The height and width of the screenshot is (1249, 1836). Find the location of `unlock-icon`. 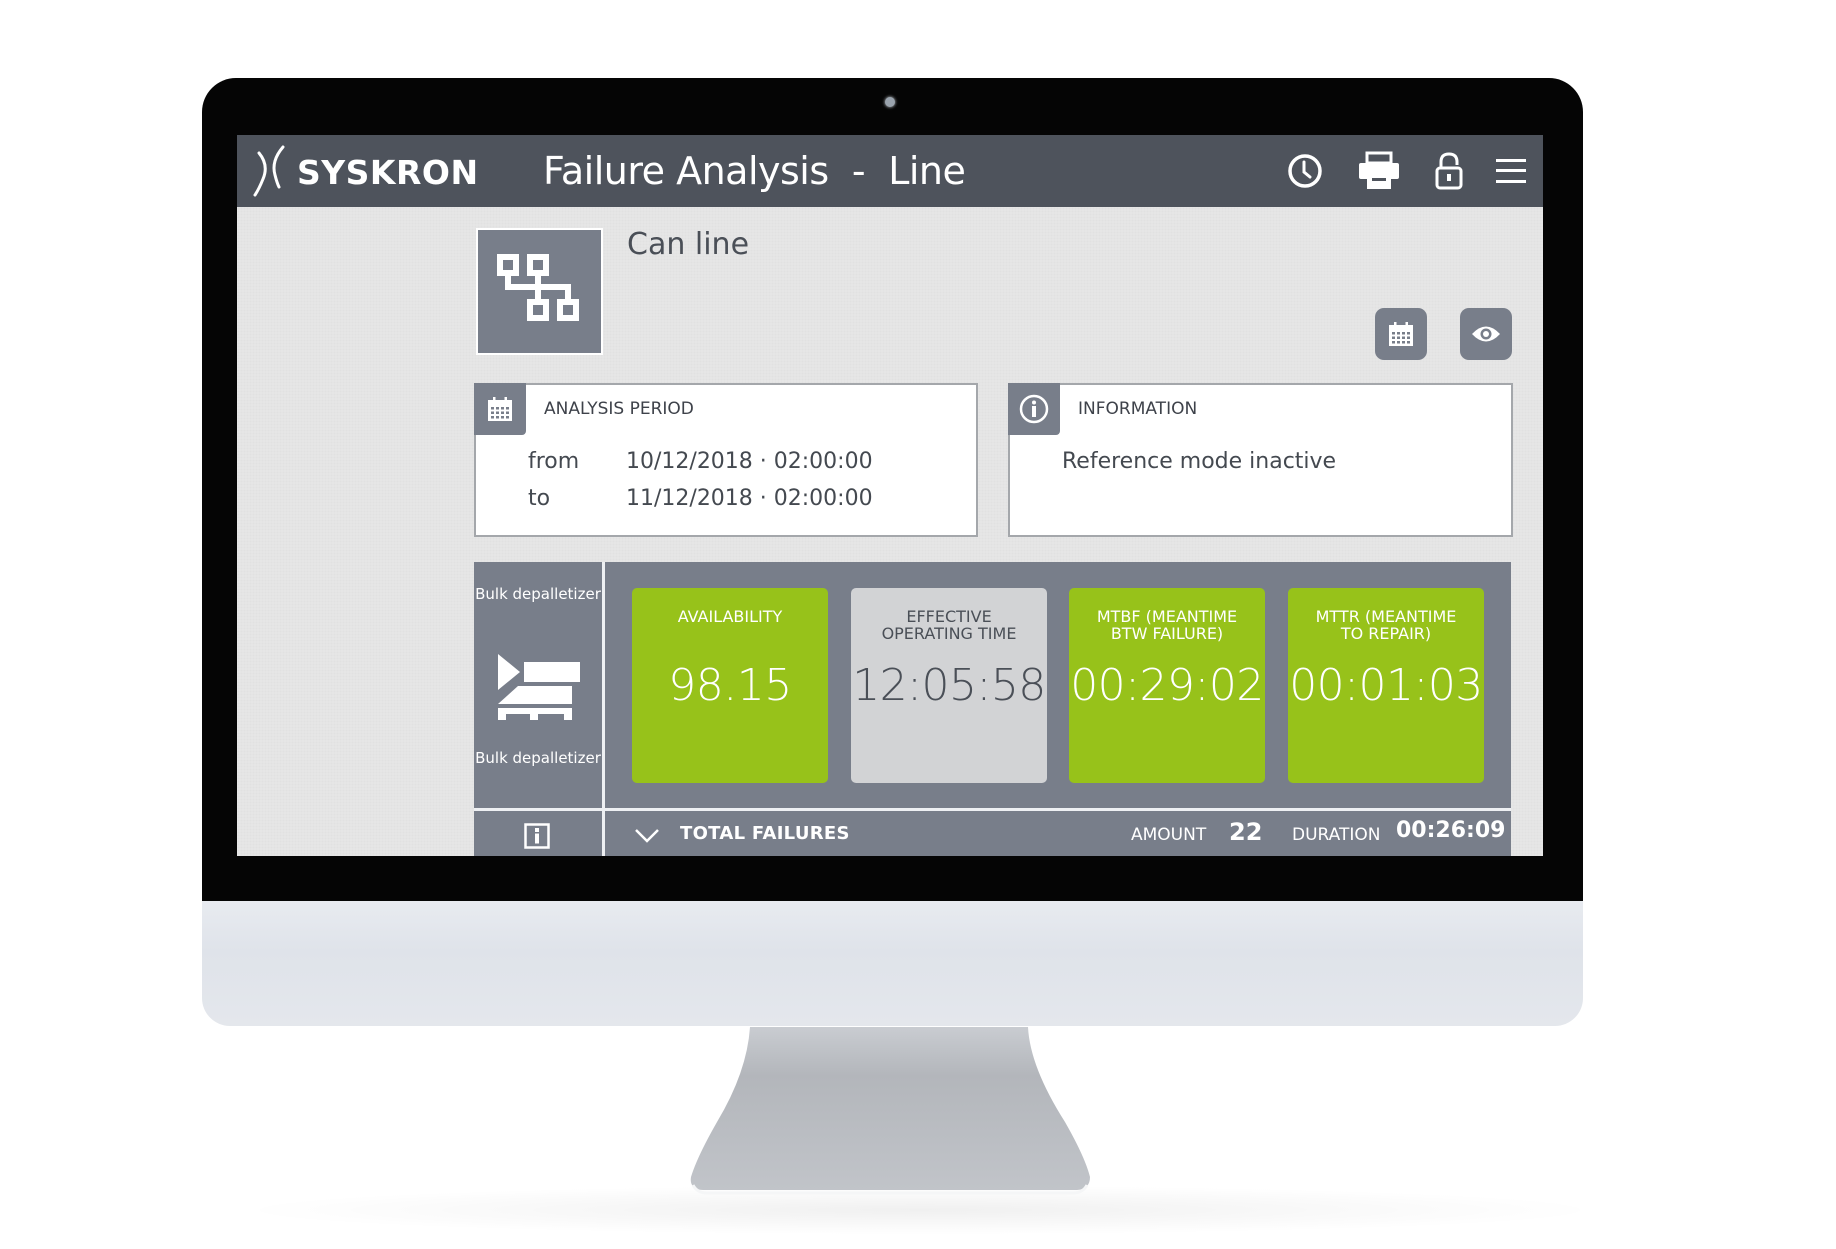

unlock-icon is located at coordinates (1449, 171).